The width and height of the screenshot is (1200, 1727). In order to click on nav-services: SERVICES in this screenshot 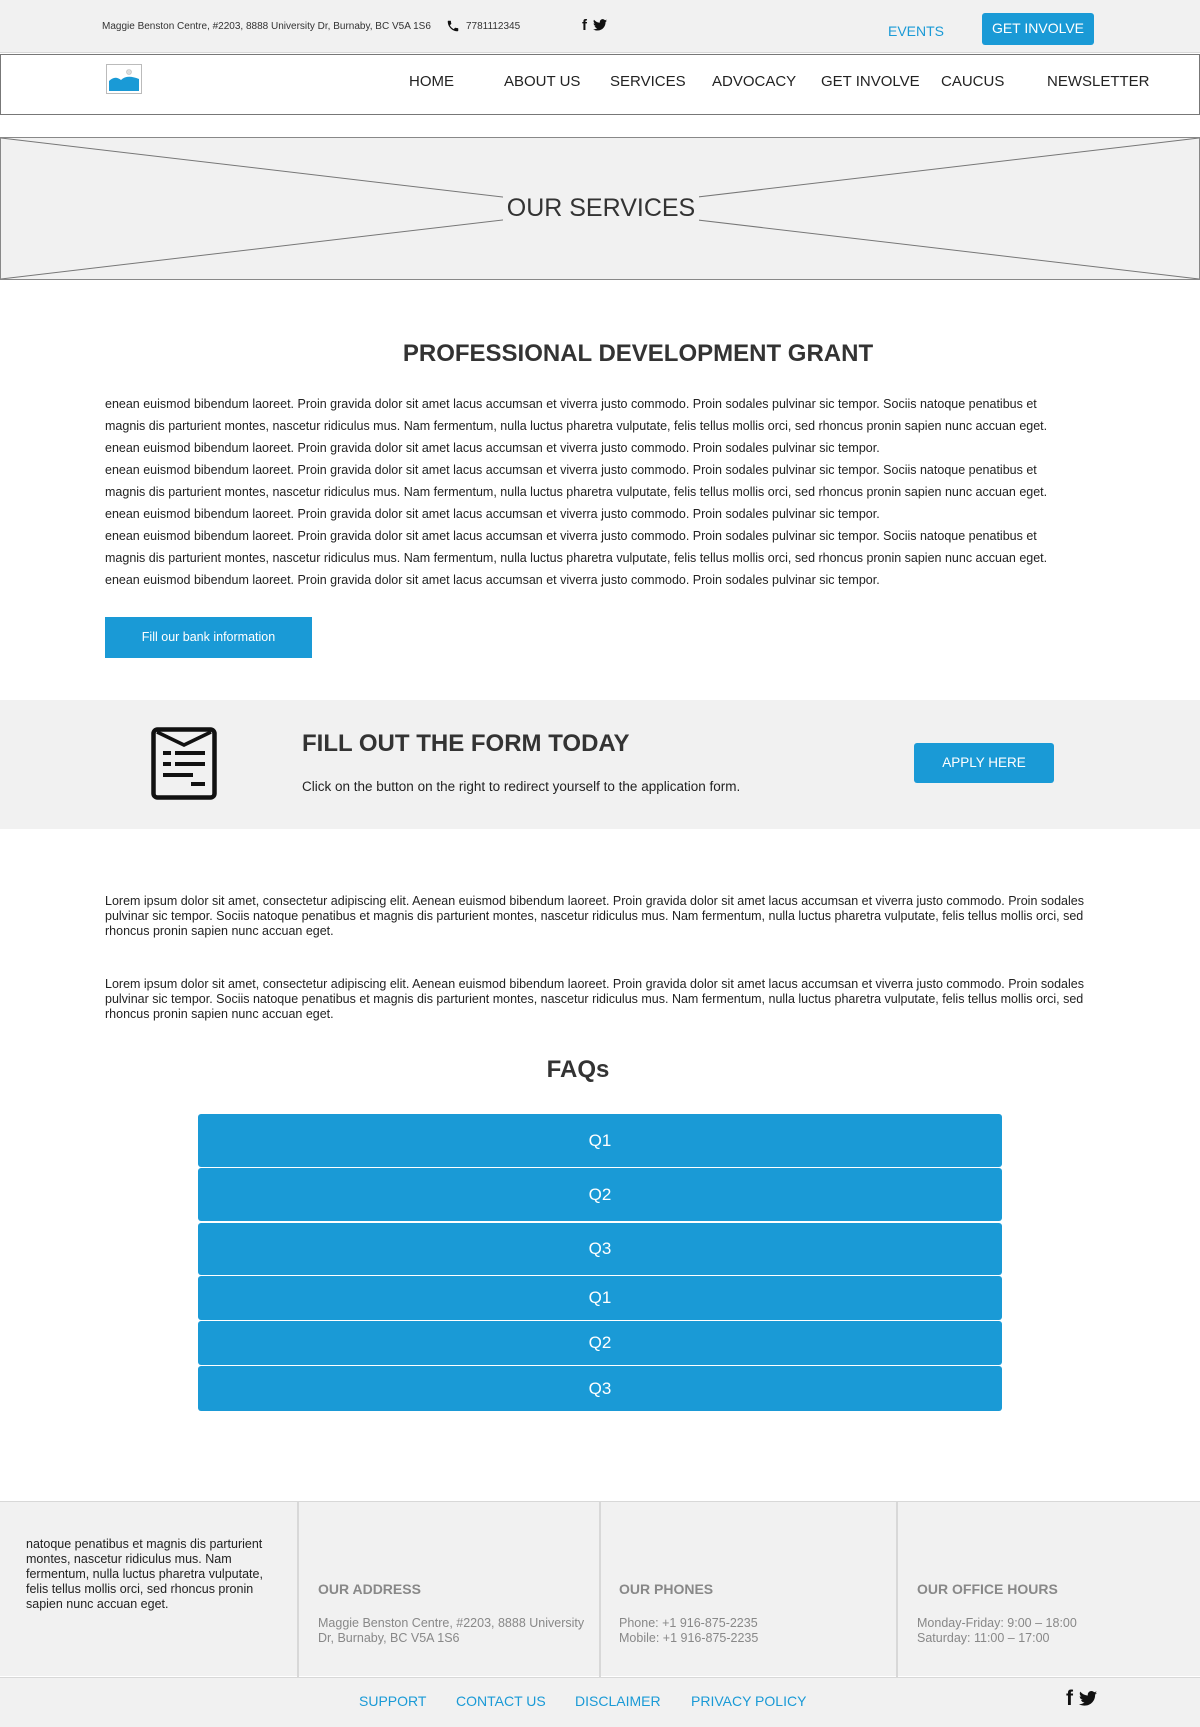, I will do `click(648, 81)`.